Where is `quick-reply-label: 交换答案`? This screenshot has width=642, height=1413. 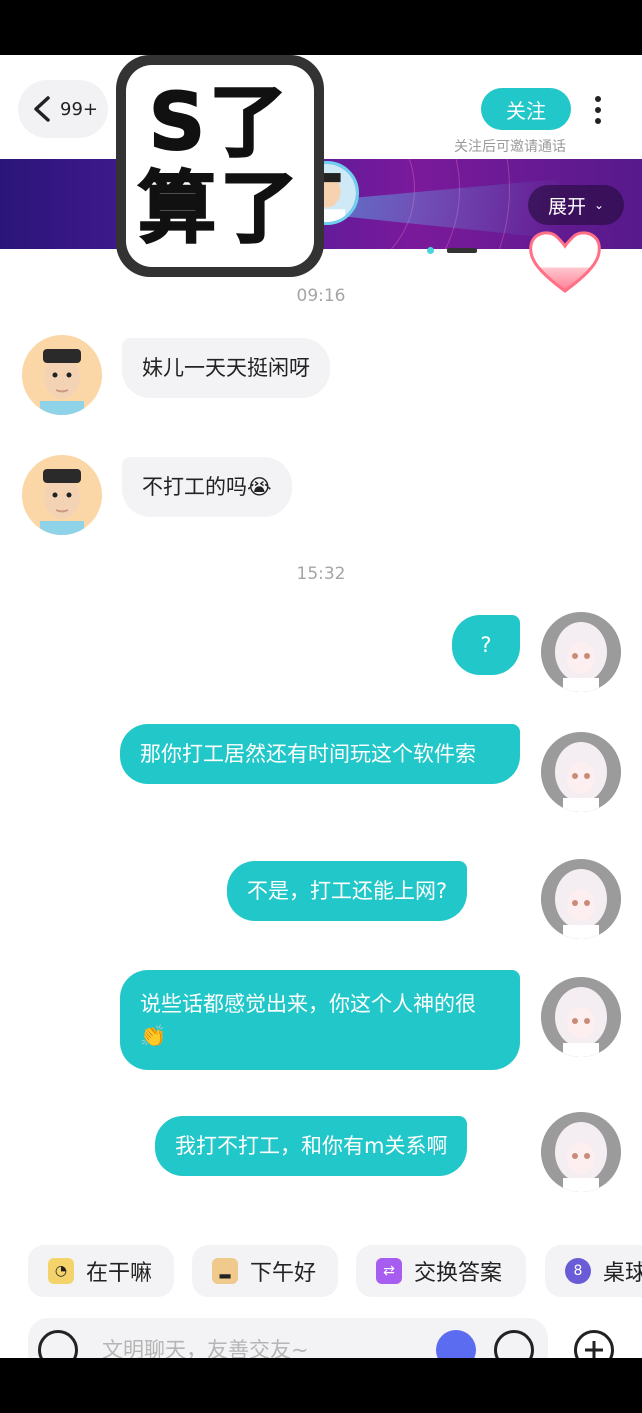 quick-reply-label: 交换答案 is located at coordinates (458, 1273).